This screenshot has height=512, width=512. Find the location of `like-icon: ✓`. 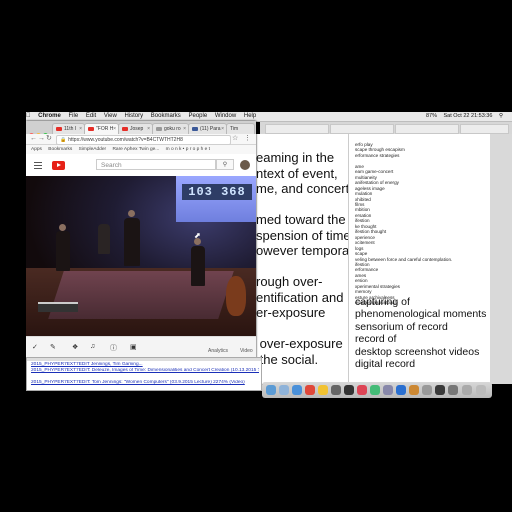

like-icon: ✓ is located at coordinates (35, 347).